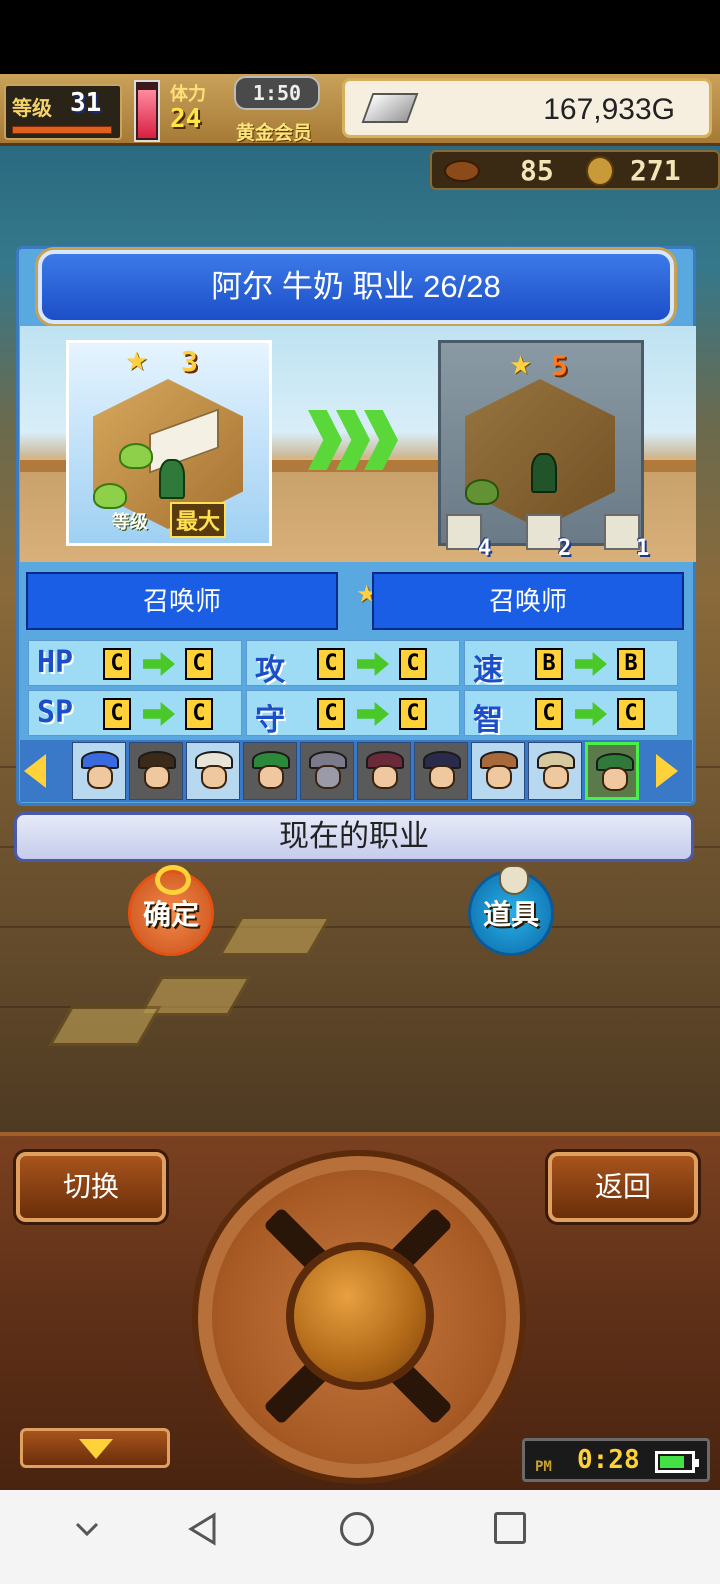 Image resolution: width=720 pixels, height=1584 pixels. I want to click on confirm-button: 确定, so click(171, 910).